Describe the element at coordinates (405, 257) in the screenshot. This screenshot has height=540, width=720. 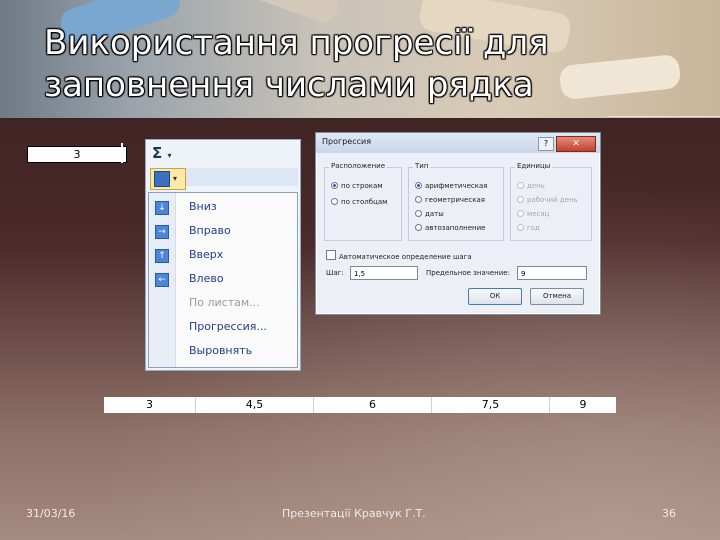
I see `checkbox-label: Автоматическое определение шага` at that location.